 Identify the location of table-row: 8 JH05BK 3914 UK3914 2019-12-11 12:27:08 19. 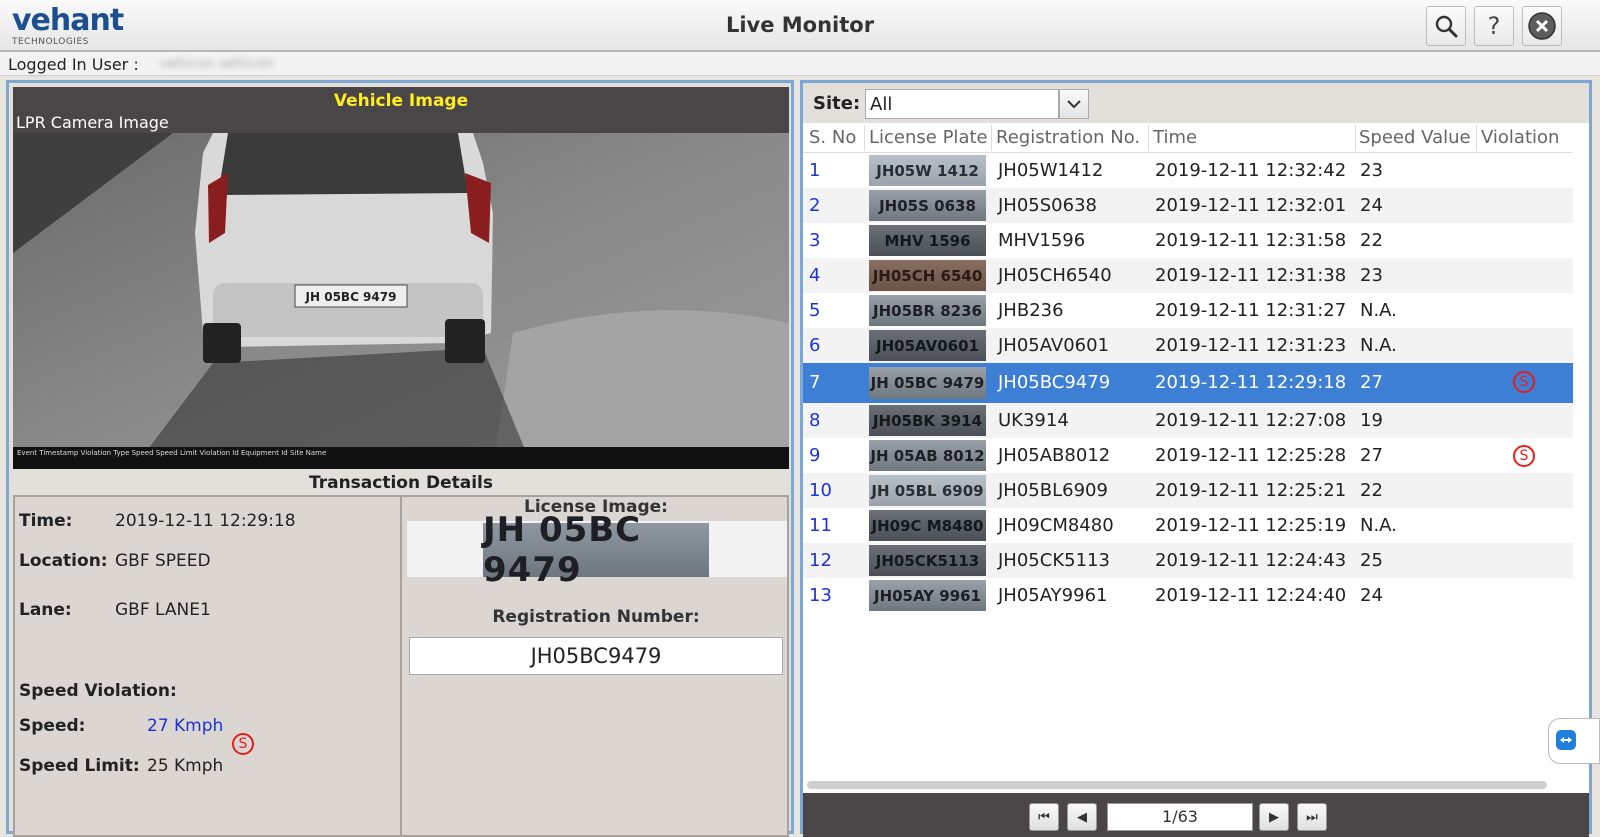
(1188, 420).